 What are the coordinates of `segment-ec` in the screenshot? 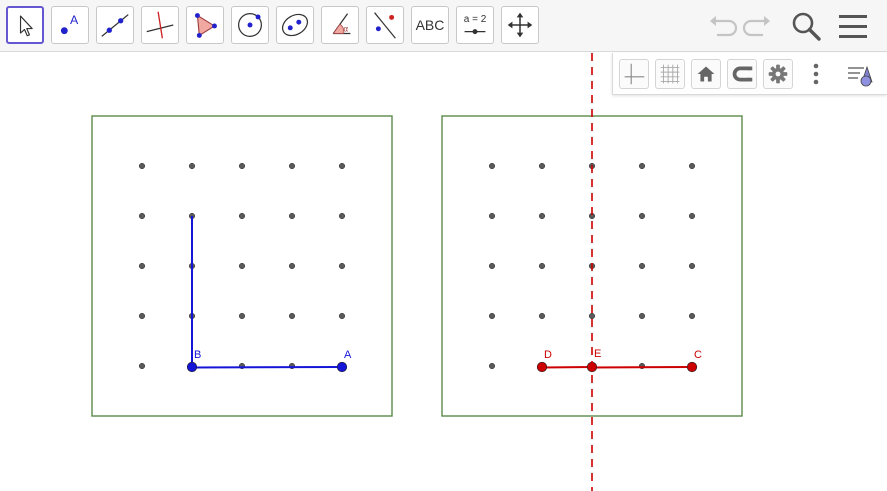 It's located at (642, 367).